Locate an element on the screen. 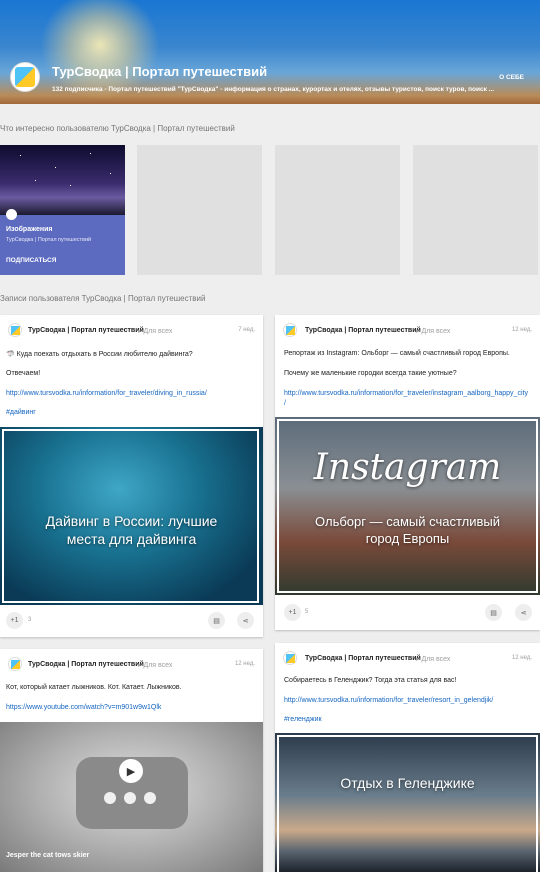 This screenshot has width=540, height=872. avatar is located at coordinates (25, 77).